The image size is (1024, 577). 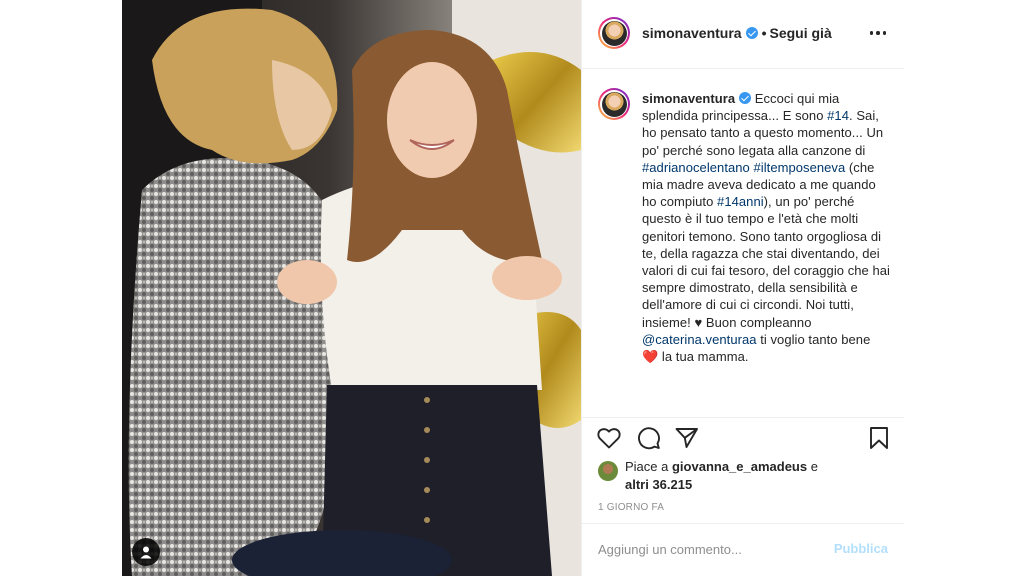 I want to click on username-link: simonaventura, so click(x=692, y=33).